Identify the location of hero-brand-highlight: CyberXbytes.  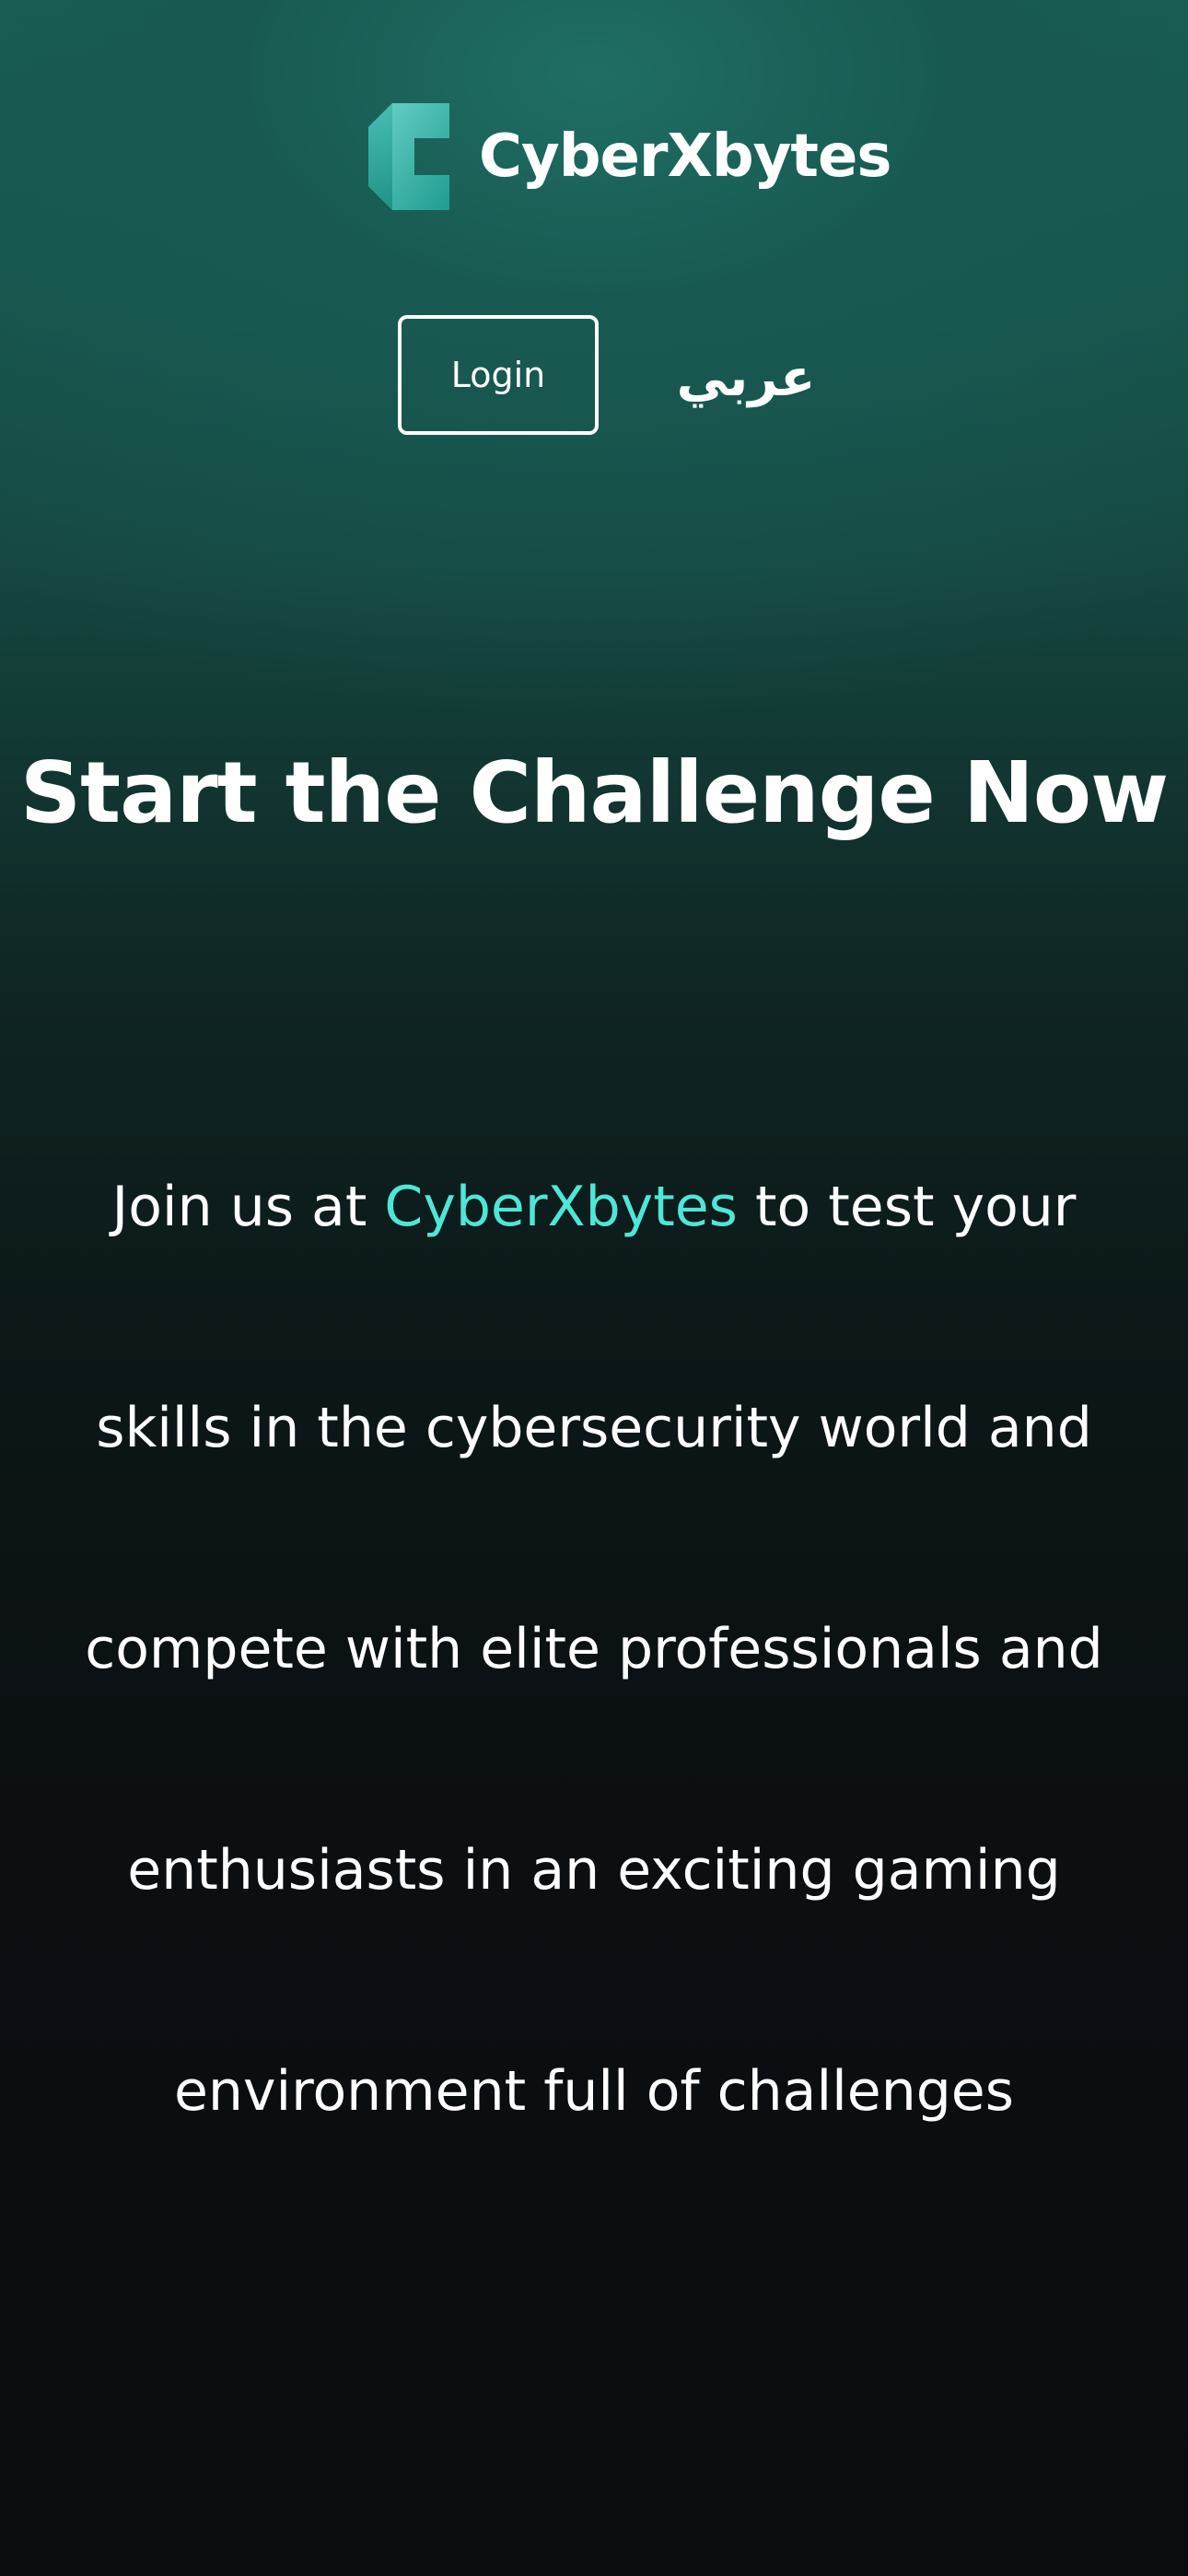
(561, 1207).